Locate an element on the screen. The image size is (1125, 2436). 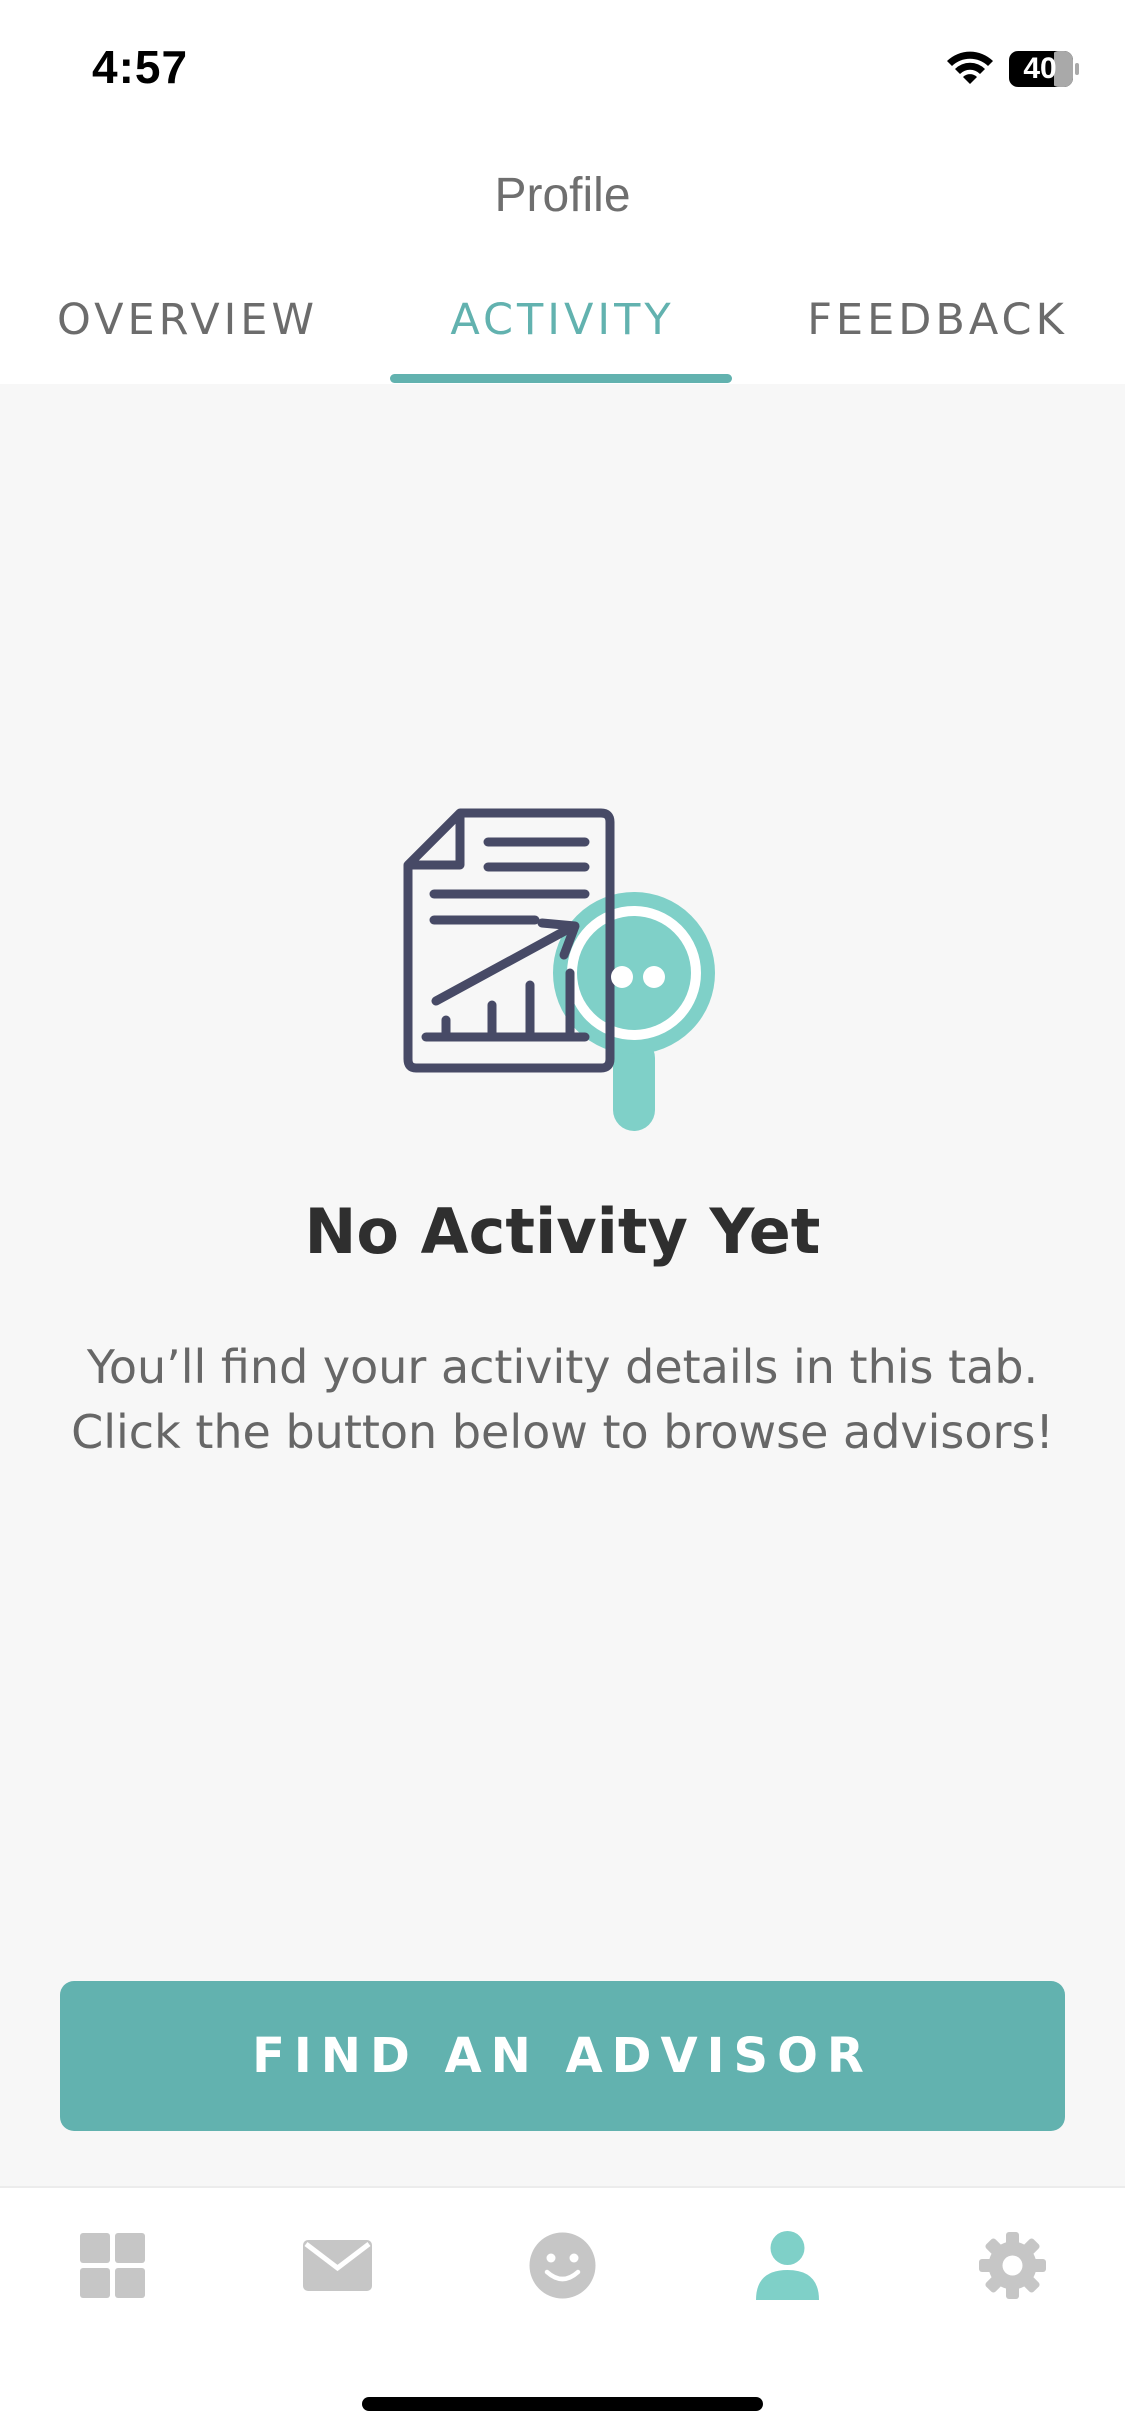
battery-level: 40 is located at coordinates (1040, 68).